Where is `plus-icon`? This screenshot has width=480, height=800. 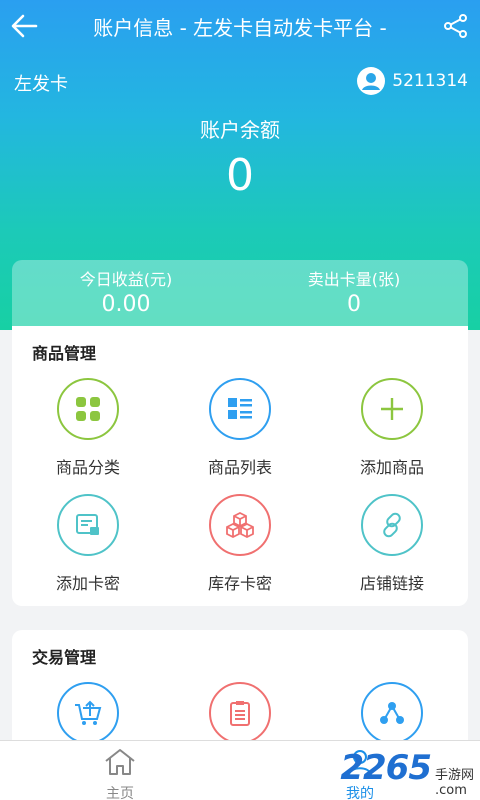
plus-icon is located at coordinates (392, 409).